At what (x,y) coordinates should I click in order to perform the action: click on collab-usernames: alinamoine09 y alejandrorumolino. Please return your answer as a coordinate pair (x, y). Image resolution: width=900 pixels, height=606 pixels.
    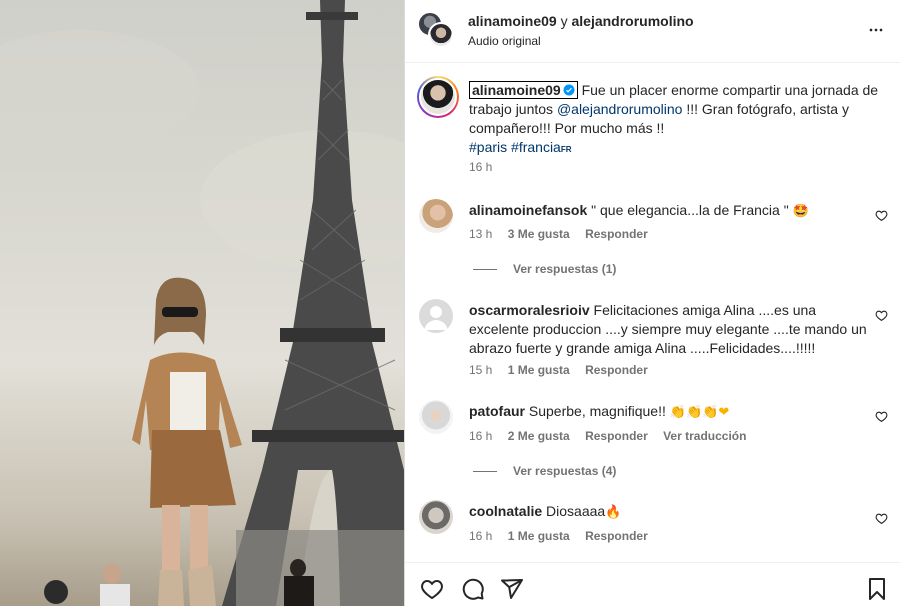
    Looking at the image, I should click on (581, 21).